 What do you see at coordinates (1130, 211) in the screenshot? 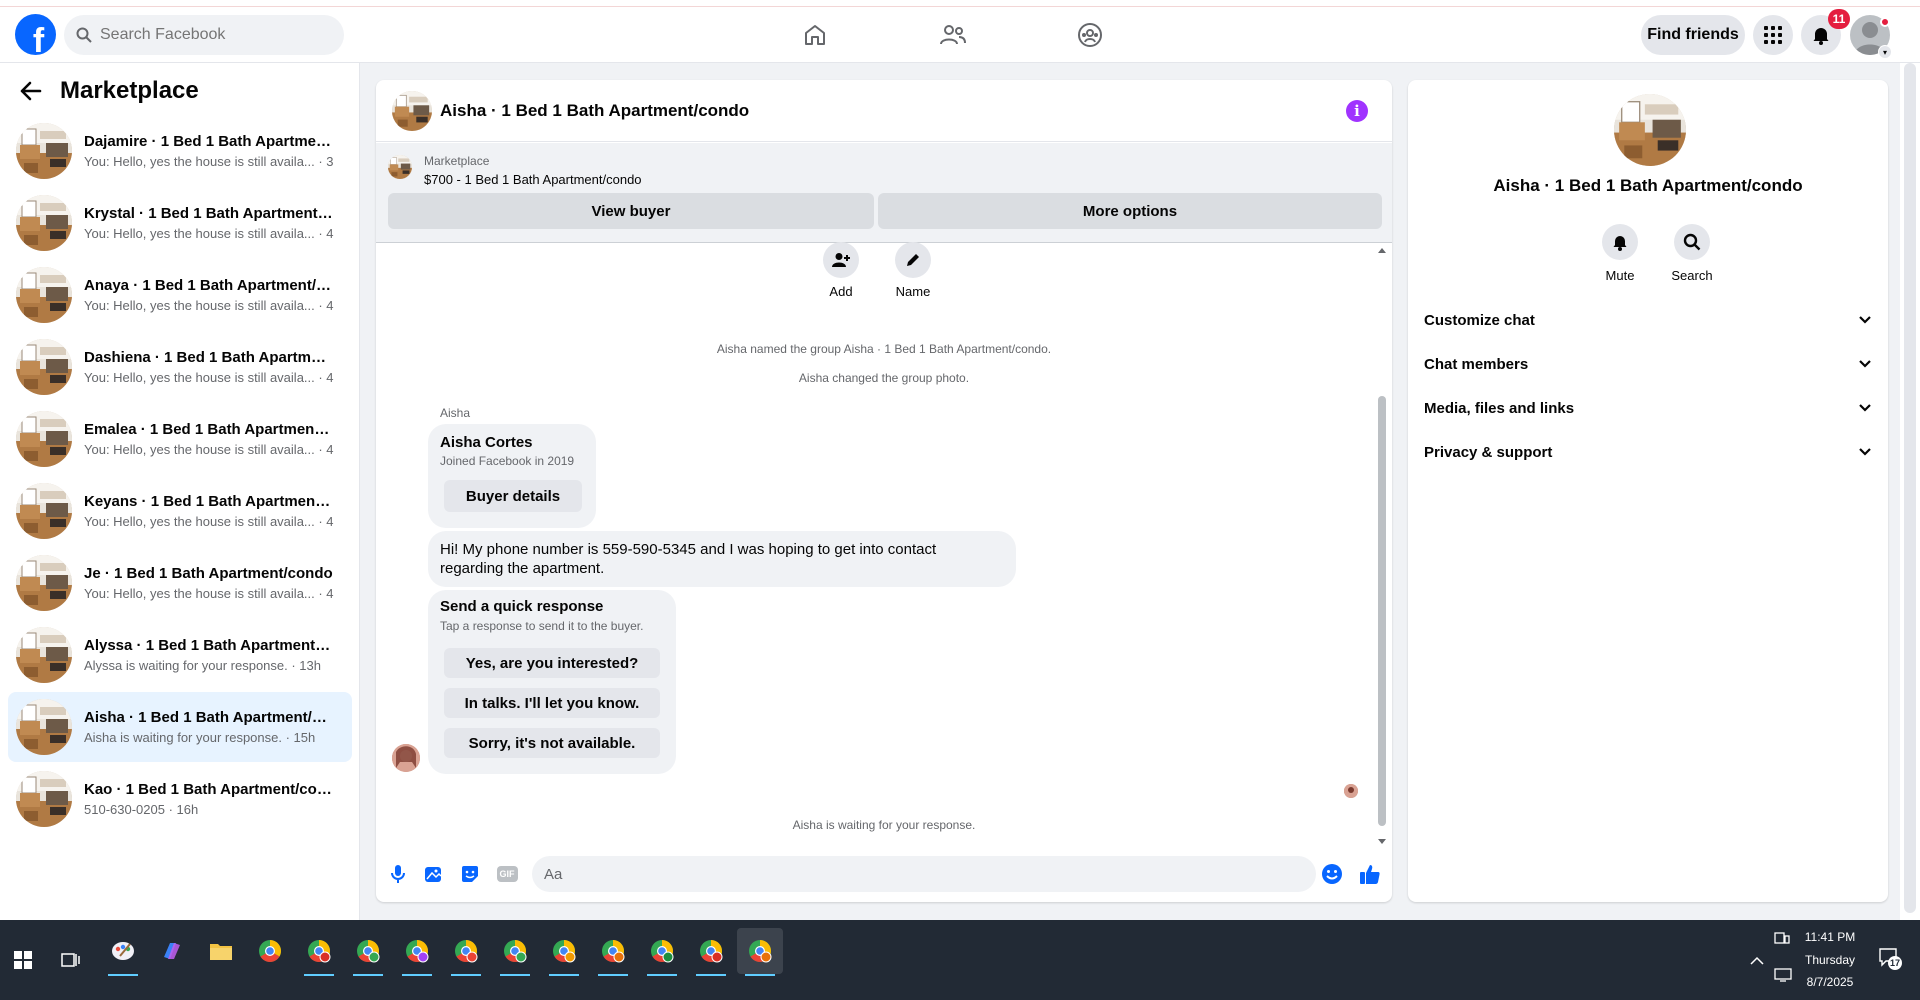
I see `more-options-button: More options` at bounding box center [1130, 211].